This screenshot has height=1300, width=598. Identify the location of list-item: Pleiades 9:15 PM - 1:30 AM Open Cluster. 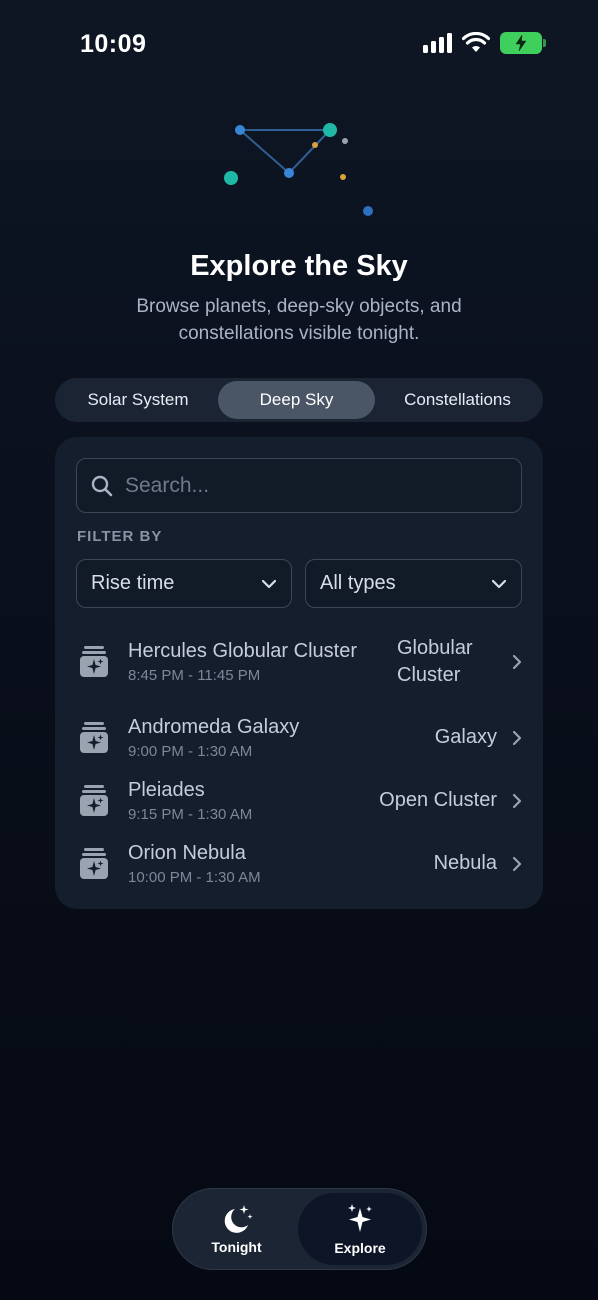
(299, 800).